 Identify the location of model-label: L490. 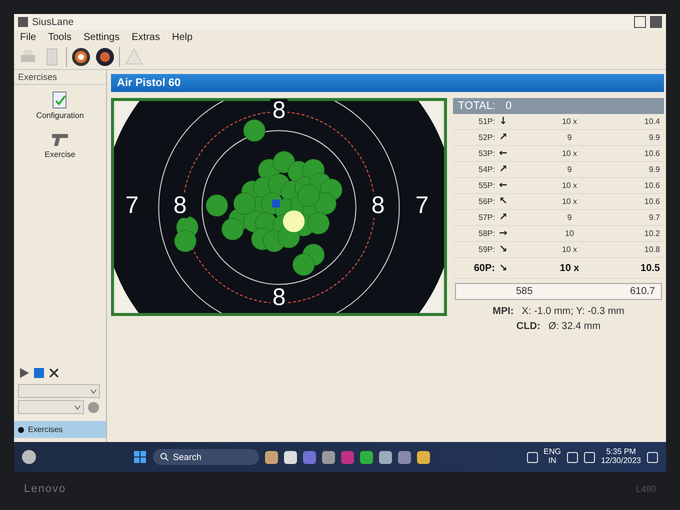
(646, 489).